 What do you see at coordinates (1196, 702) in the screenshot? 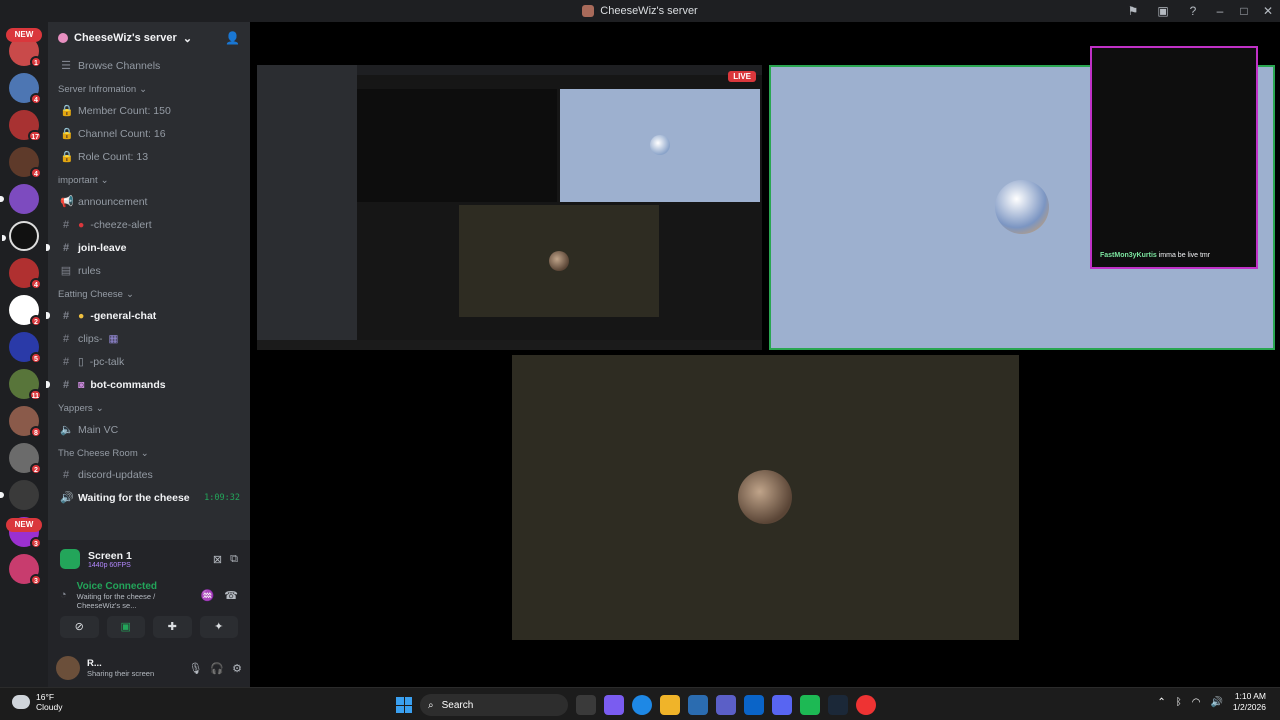
I see `wifi-icon: ◠` at bounding box center [1196, 702].